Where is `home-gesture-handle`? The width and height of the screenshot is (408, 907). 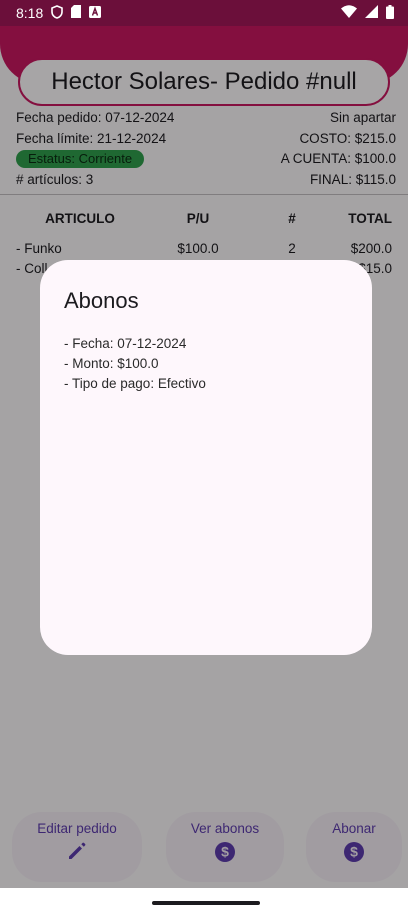 home-gesture-handle is located at coordinates (206, 903).